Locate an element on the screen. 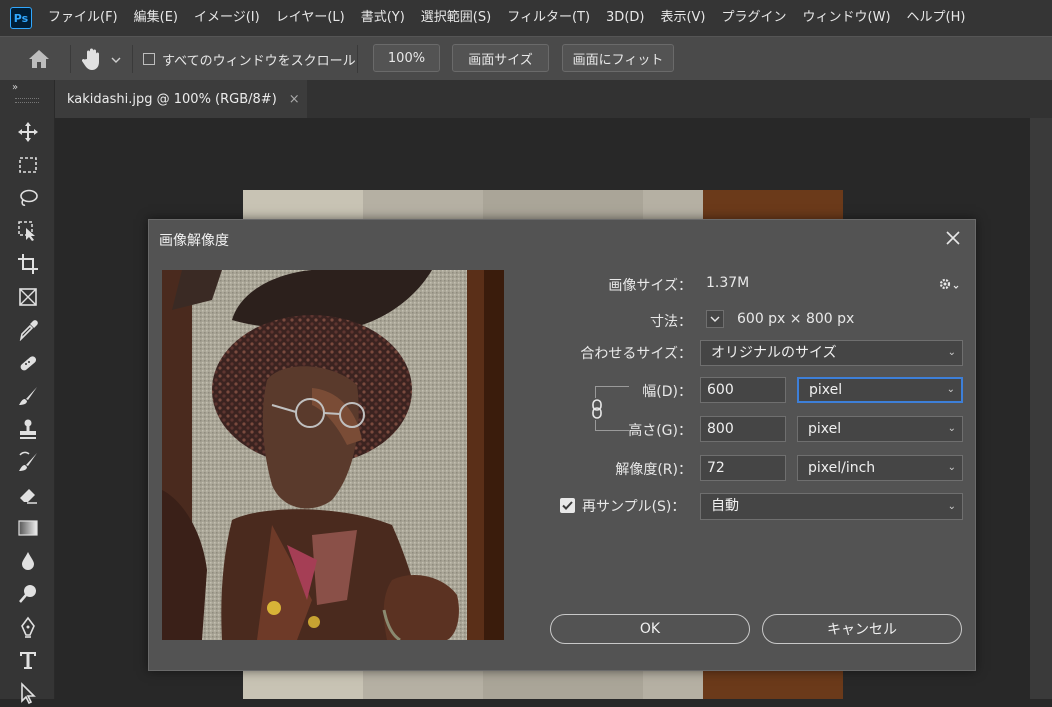  menu-item: イメージ(I) is located at coordinates (227, 18).